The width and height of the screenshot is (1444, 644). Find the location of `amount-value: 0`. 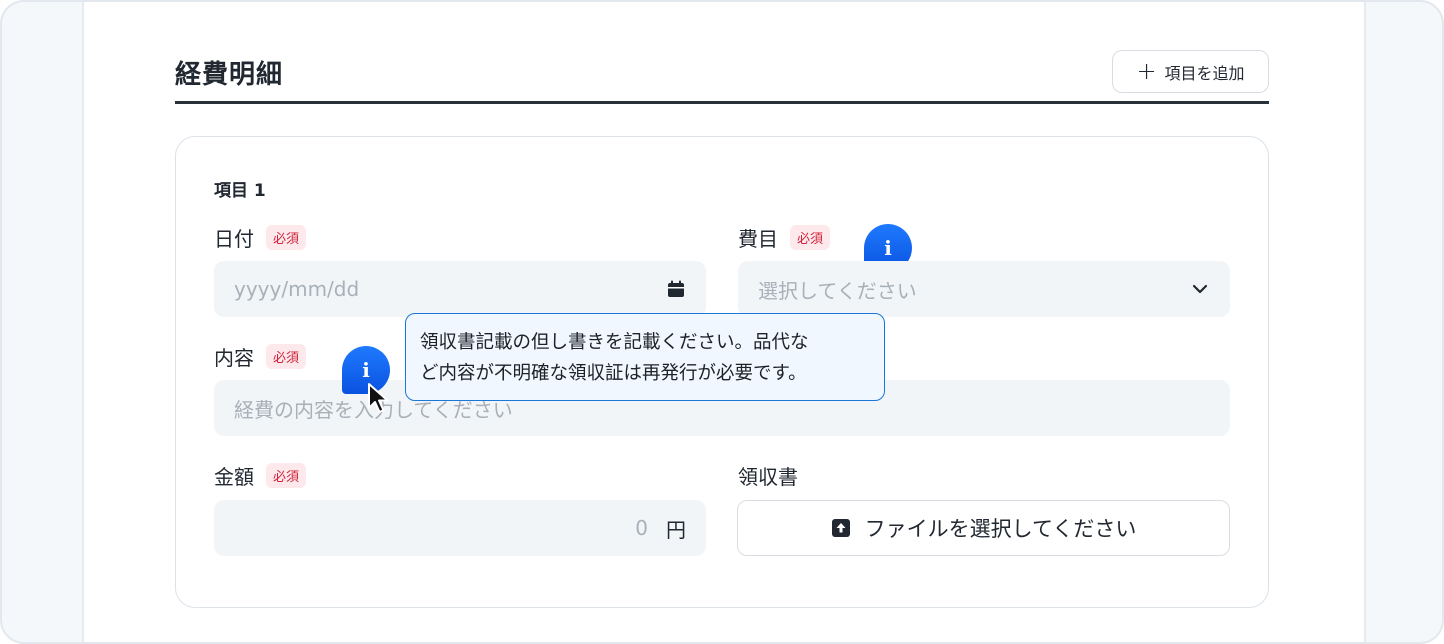

amount-value: 0 is located at coordinates (641, 528).